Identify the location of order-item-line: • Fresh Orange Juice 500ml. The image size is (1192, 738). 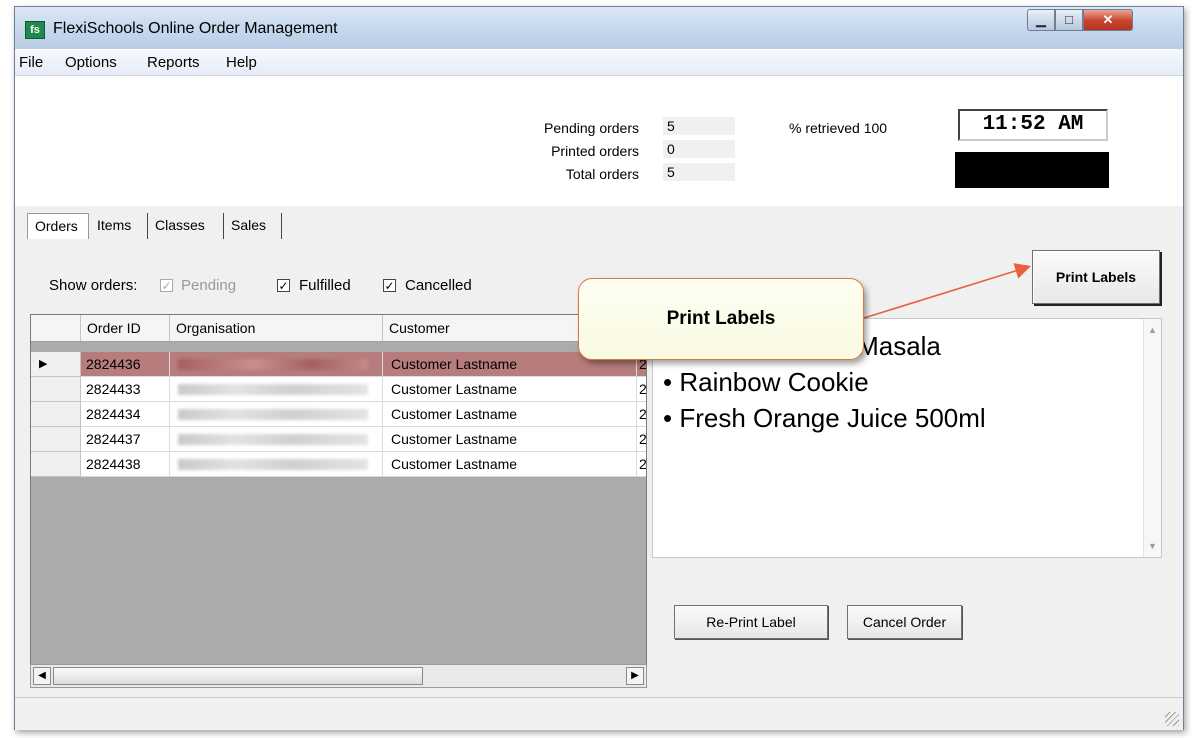
(824, 418).